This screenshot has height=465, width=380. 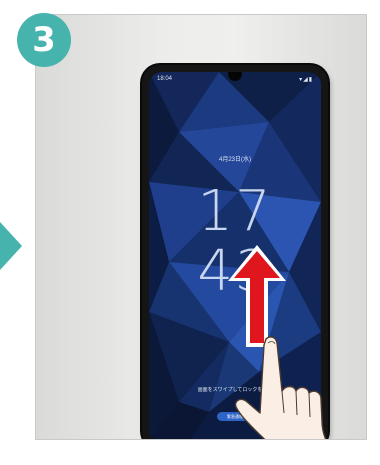 I want to click on clock-hour: 17, so click(x=235, y=211).